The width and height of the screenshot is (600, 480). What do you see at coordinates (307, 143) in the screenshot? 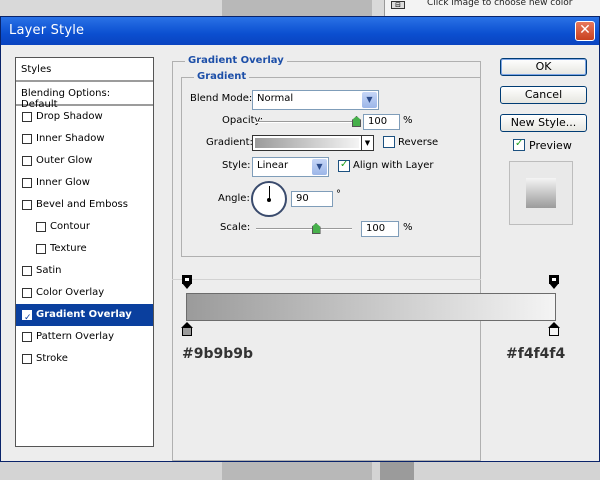
I see `gradient-swatch-preview` at bounding box center [307, 143].